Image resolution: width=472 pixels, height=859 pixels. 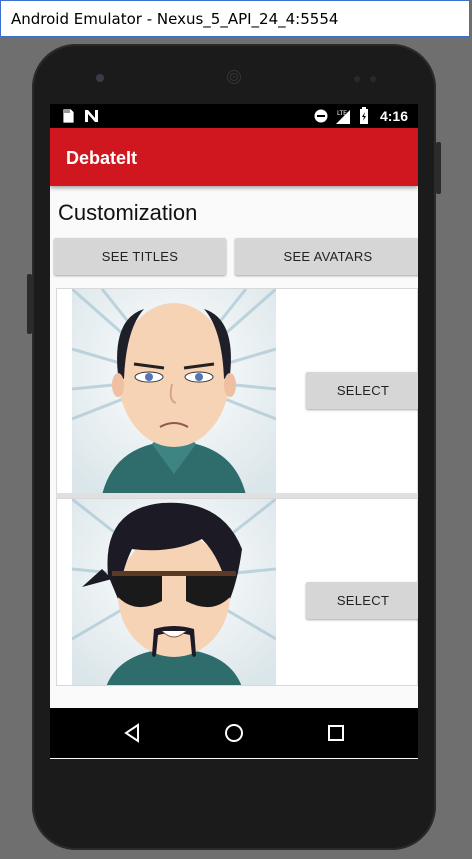 I want to click on status-bar: LTE 4:16, so click(x=234, y=116).